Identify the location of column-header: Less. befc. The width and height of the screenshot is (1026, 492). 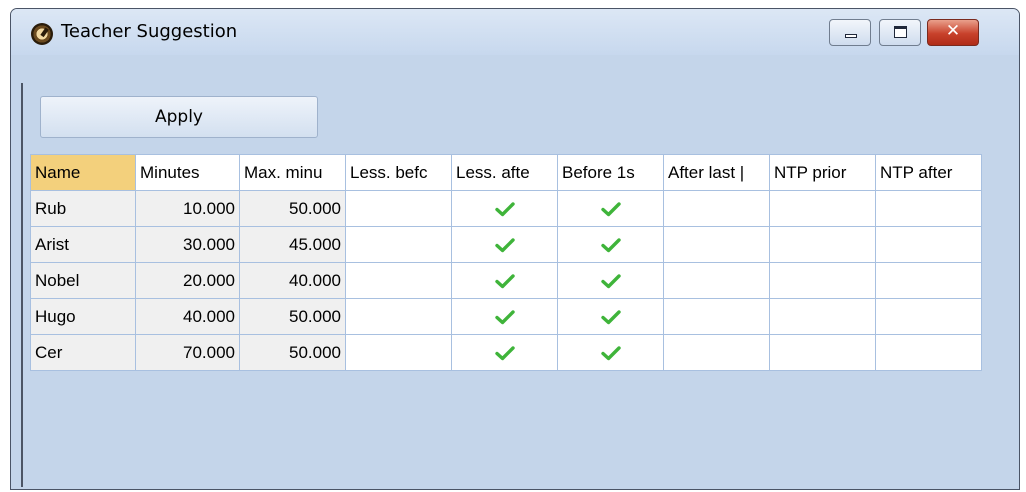
(398, 172).